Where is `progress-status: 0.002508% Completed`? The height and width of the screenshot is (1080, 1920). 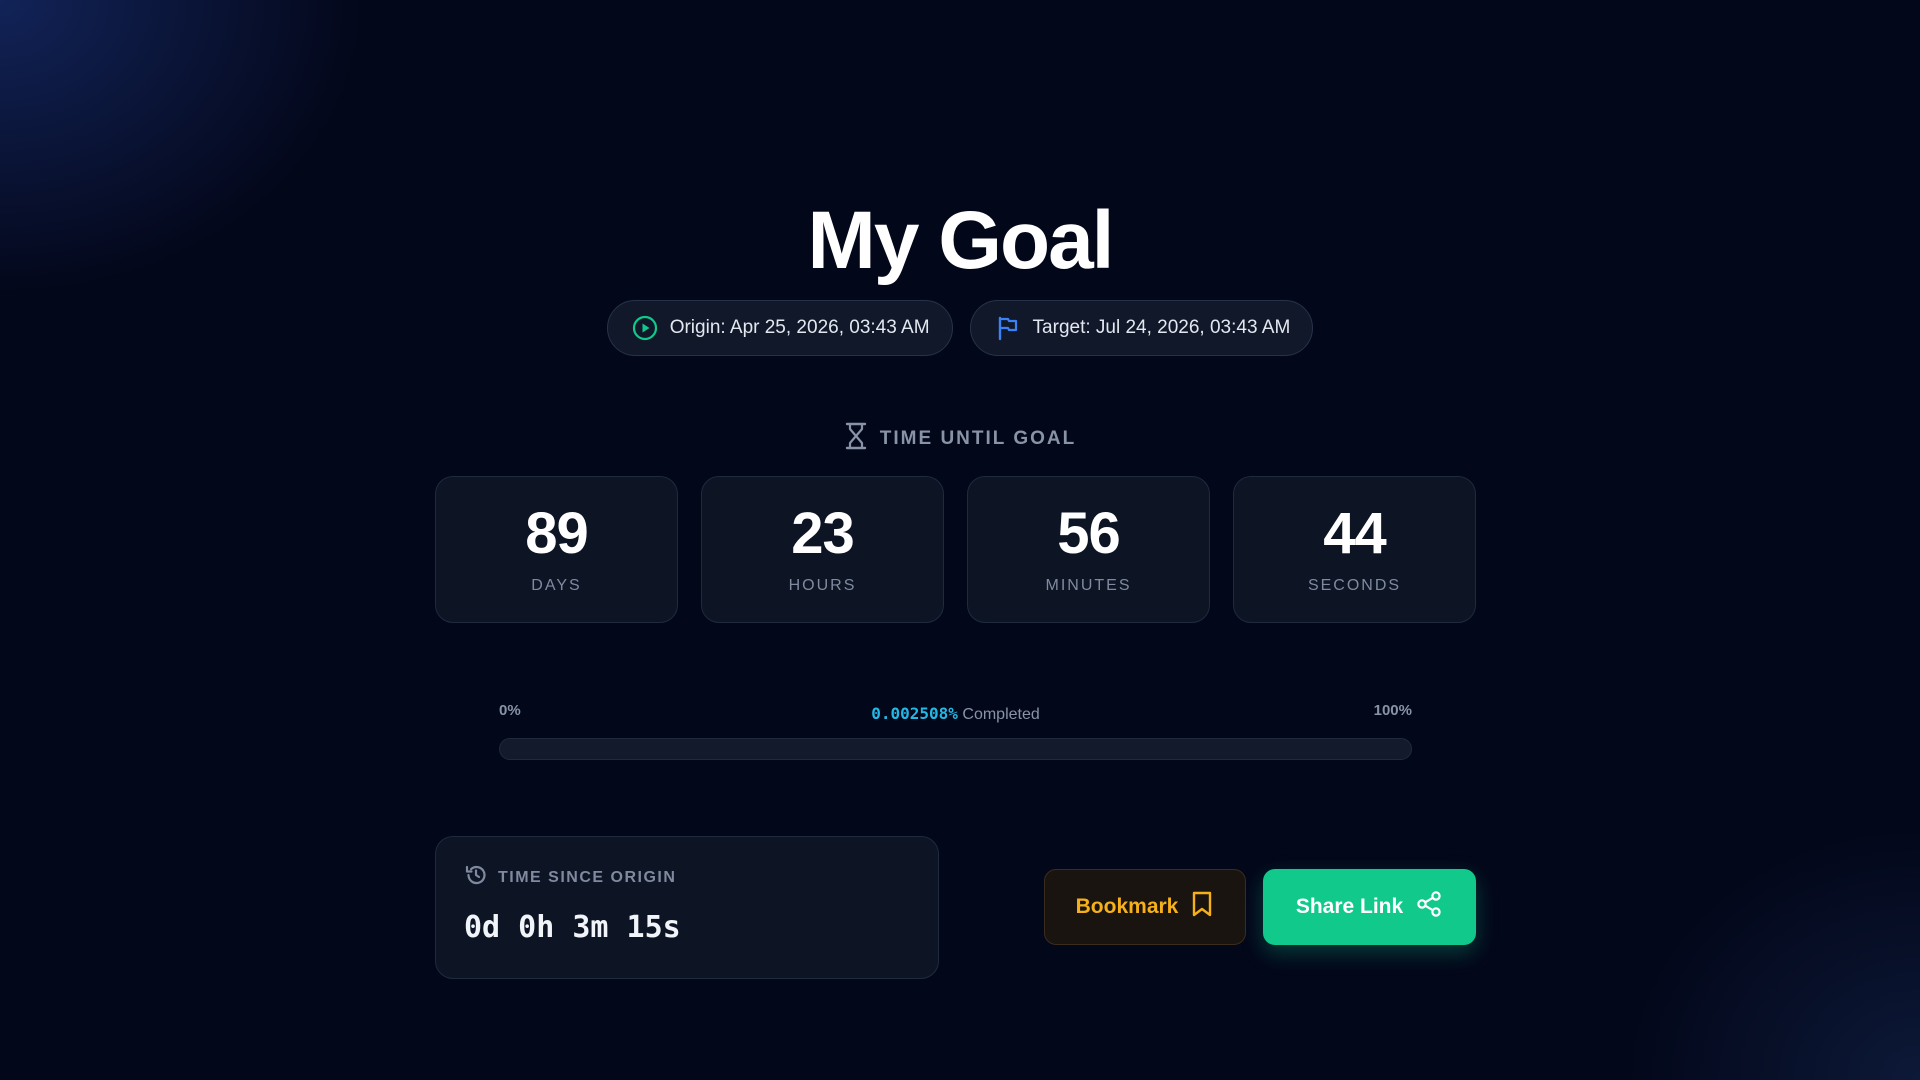 progress-status: 0.002508% Completed is located at coordinates (955, 714).